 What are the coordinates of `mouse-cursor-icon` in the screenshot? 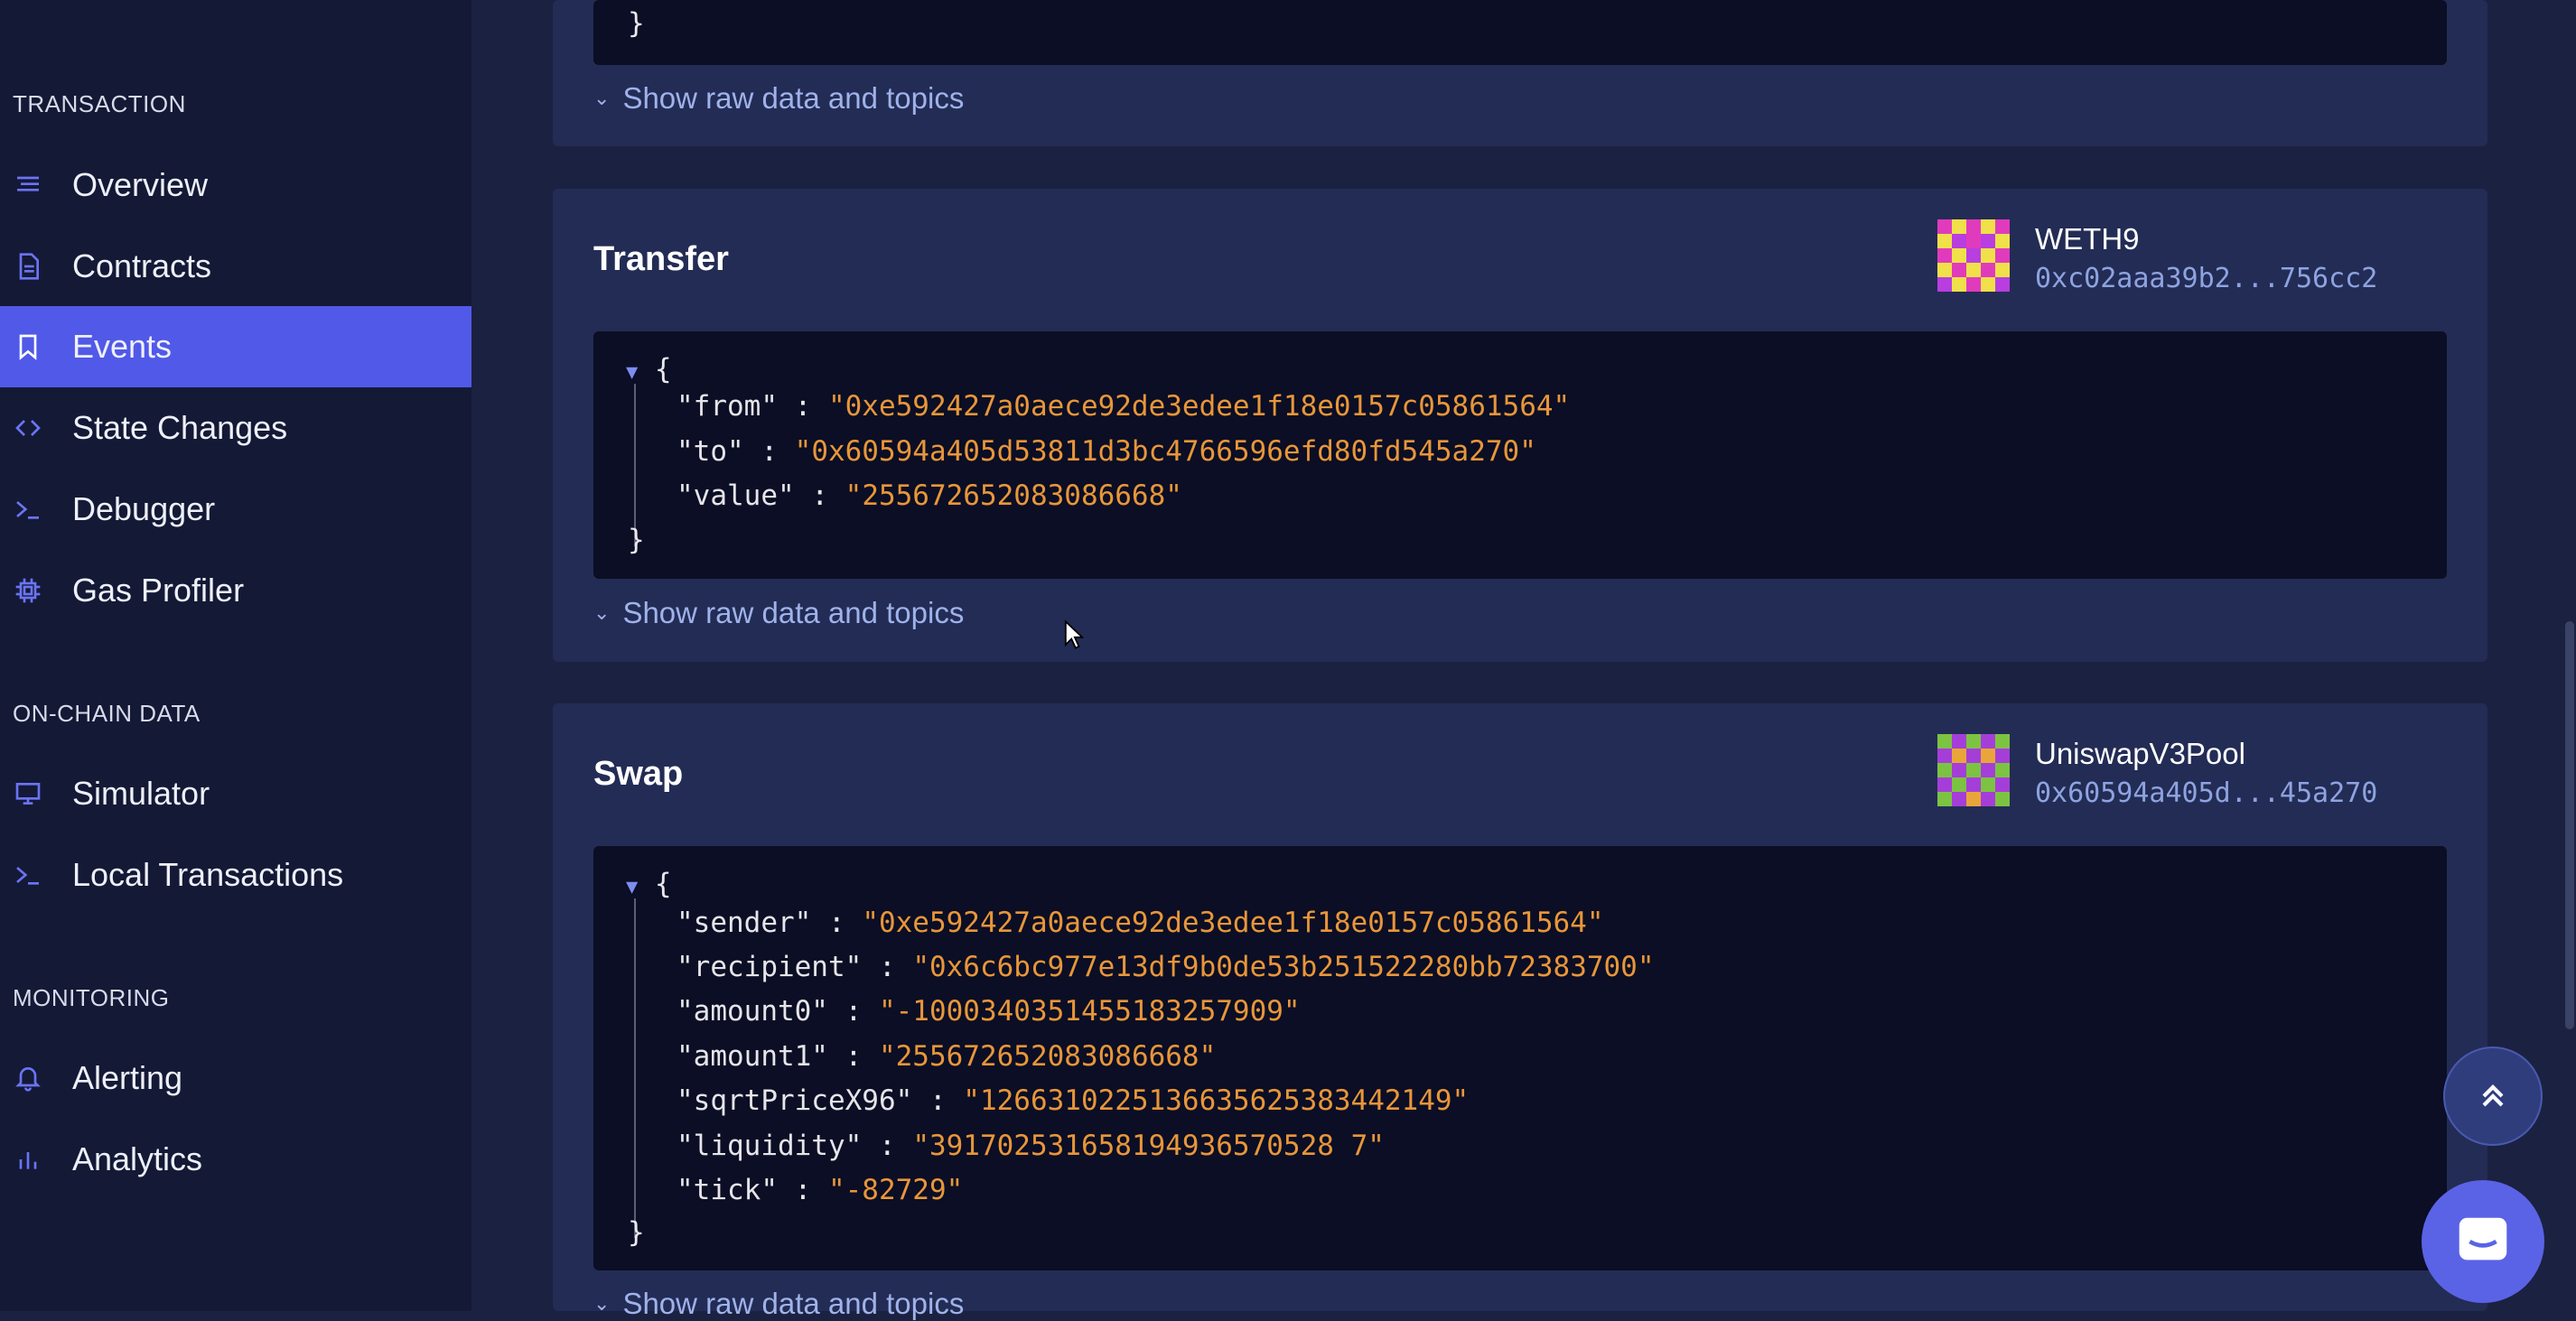 It's located at (1074, 634).